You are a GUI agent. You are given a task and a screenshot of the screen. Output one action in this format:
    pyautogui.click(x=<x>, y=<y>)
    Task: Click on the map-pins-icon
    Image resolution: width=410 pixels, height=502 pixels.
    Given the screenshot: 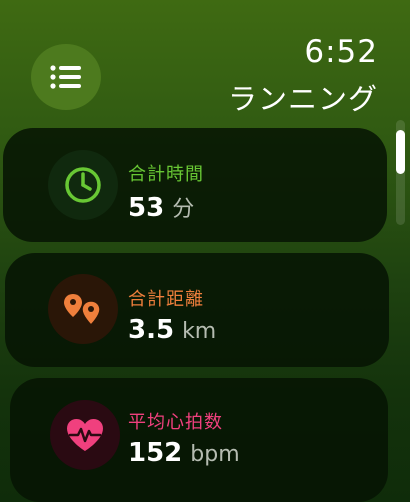 What is the action you would take?
    pyautogui.click(x=82, y=310)
    